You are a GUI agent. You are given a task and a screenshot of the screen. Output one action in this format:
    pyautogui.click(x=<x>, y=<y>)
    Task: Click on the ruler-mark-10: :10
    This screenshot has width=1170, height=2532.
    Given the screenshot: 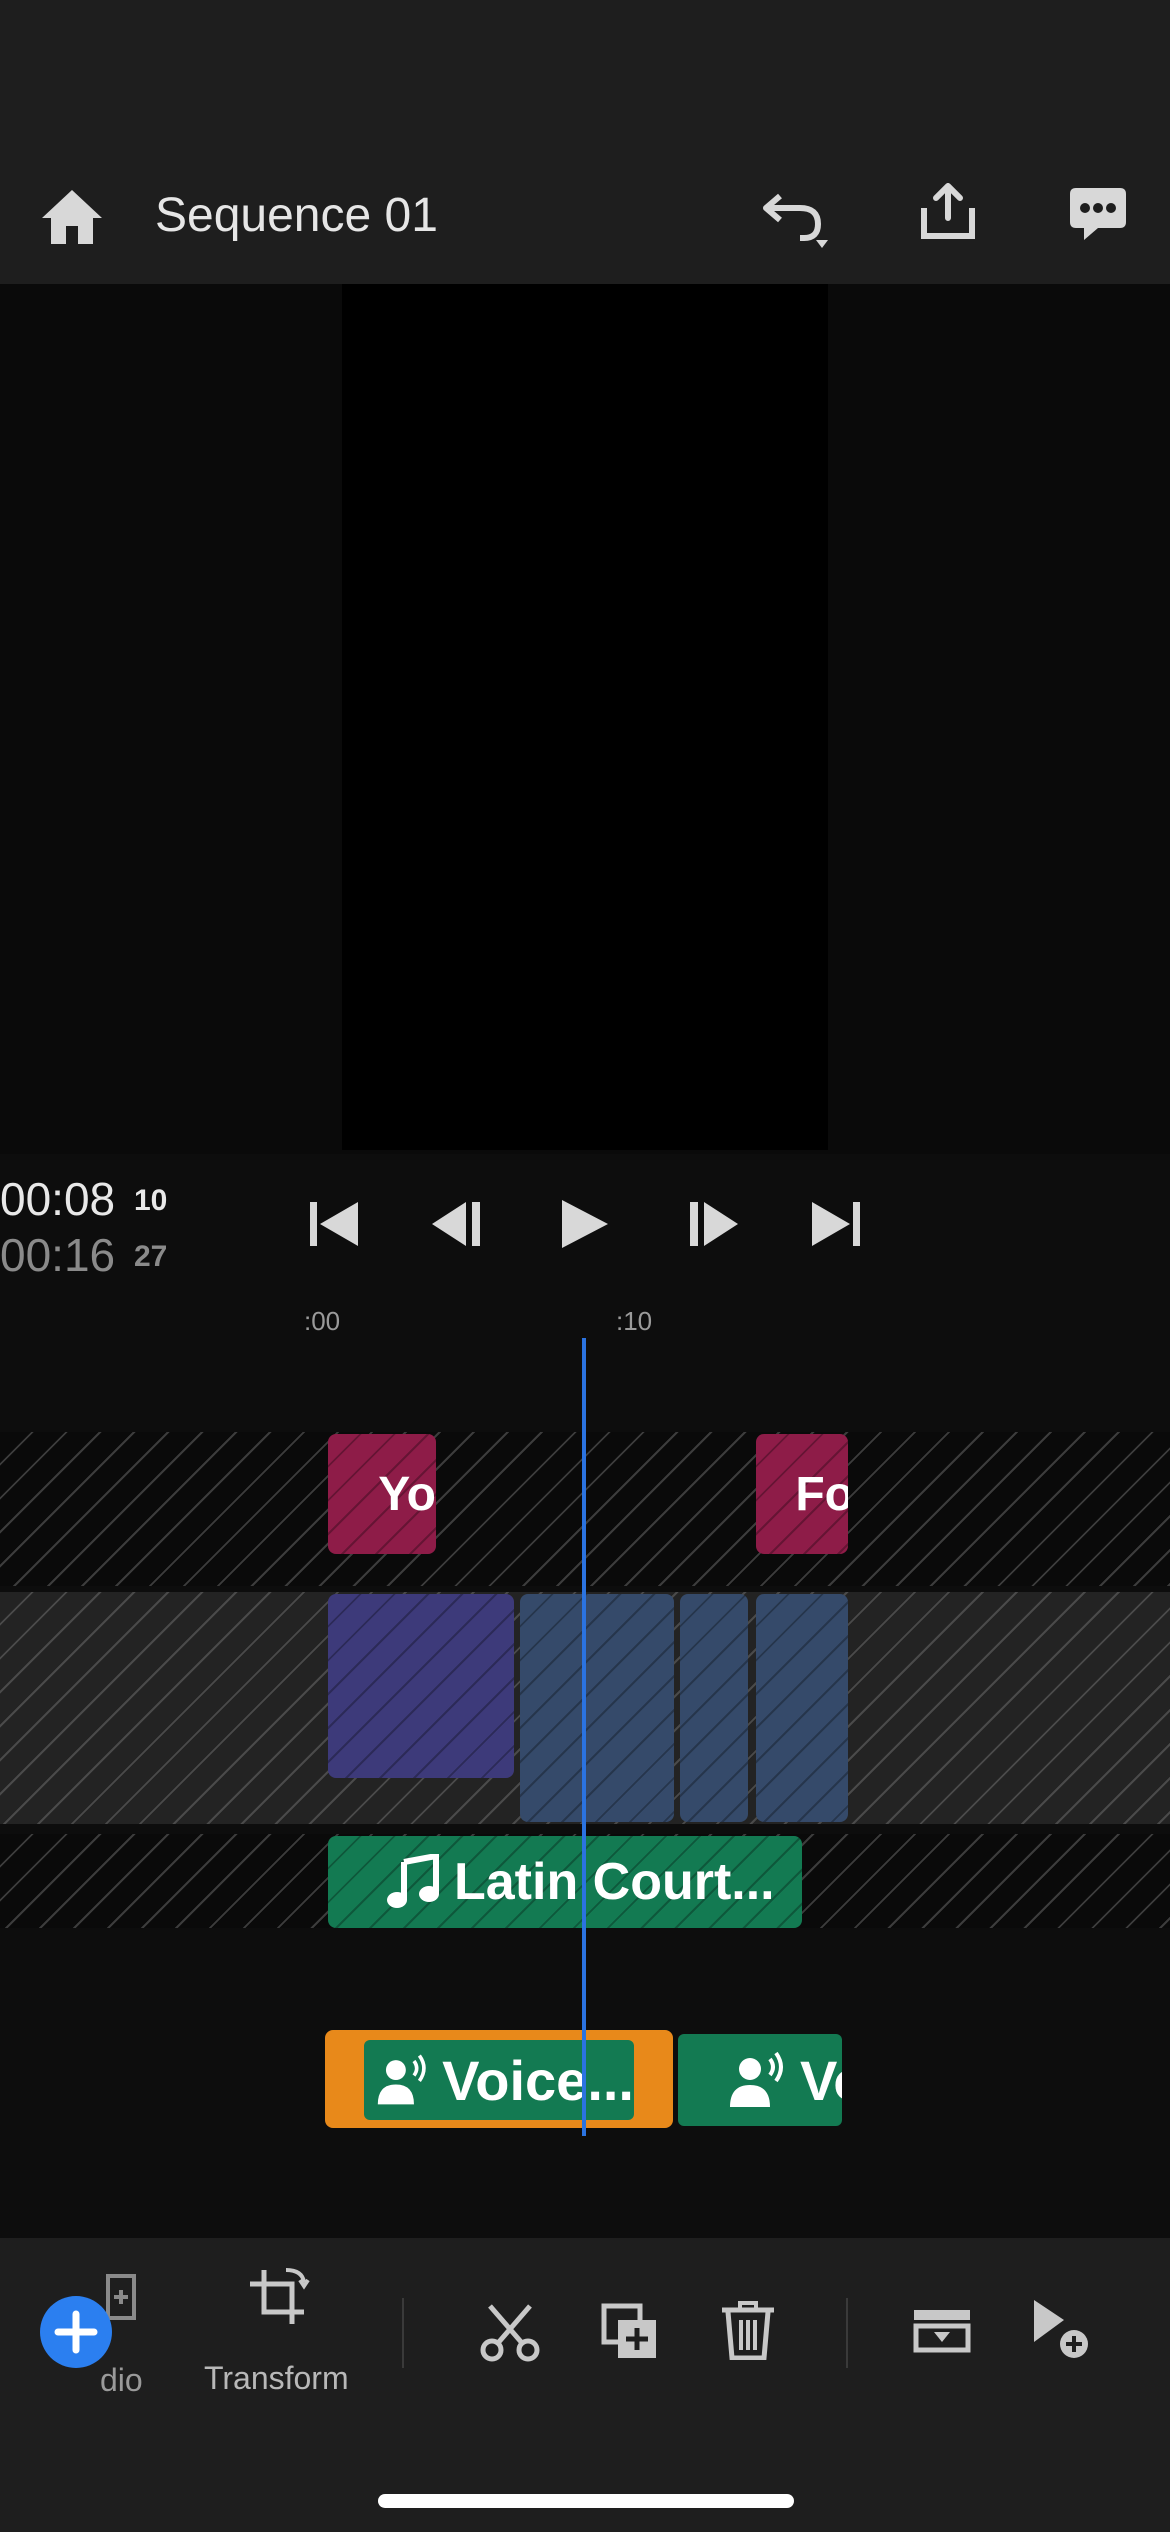 What is the action you would take?
    pyautogui.click(x=634, y=1321)
    